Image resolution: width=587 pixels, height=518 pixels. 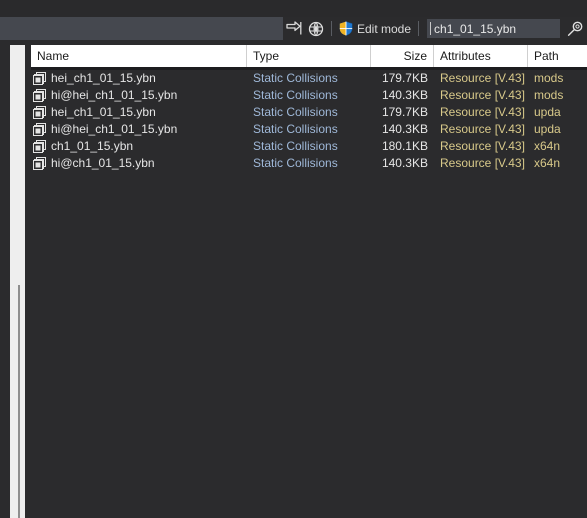 What do you see at coordinates (19, 401) in the screenshot?
I see `left-panel-divider-line` at bounding box center [19, 401].